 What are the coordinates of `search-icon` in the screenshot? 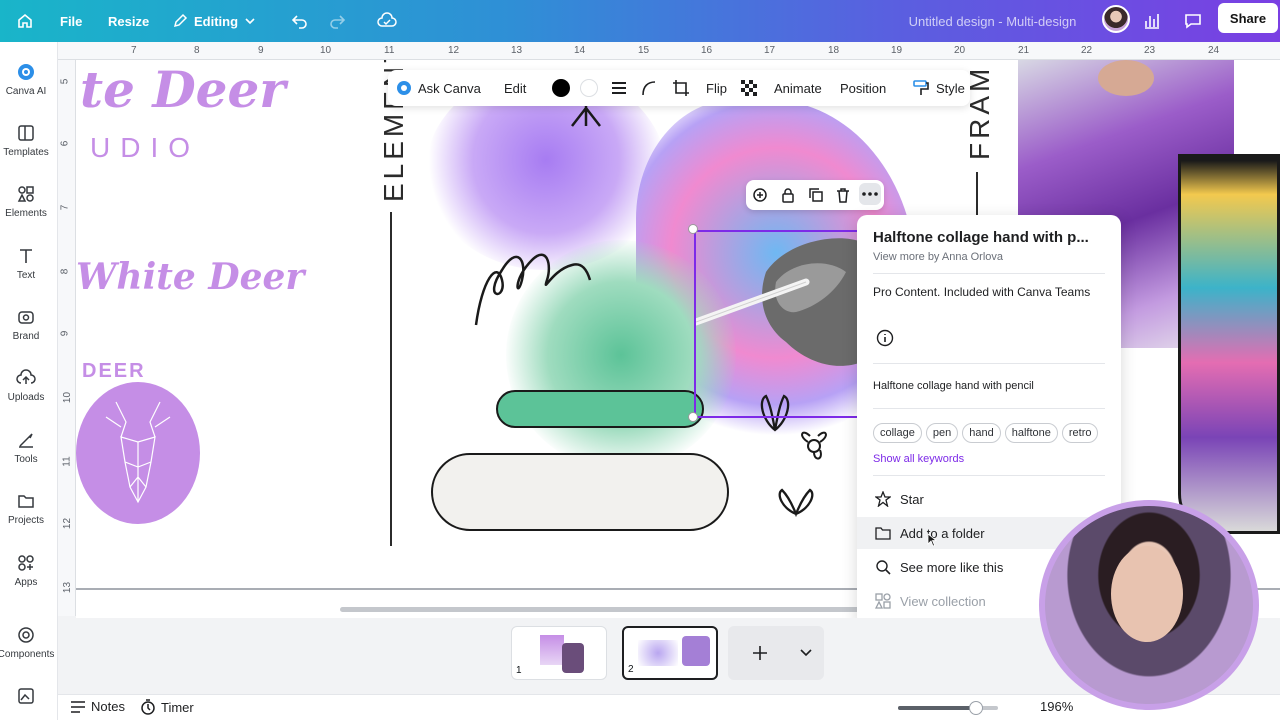 It's located at (883, 567).